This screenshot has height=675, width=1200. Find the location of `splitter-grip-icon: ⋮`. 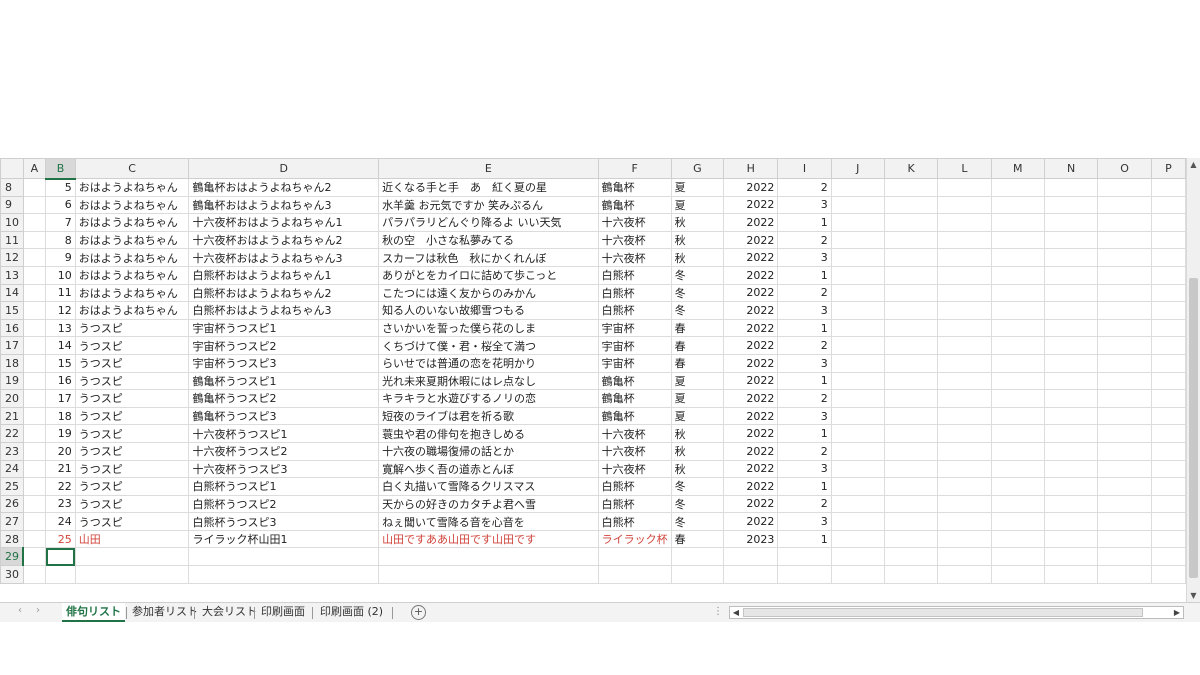

splitter-grip-icon: ⋮ is located at coordinates (718, 611).